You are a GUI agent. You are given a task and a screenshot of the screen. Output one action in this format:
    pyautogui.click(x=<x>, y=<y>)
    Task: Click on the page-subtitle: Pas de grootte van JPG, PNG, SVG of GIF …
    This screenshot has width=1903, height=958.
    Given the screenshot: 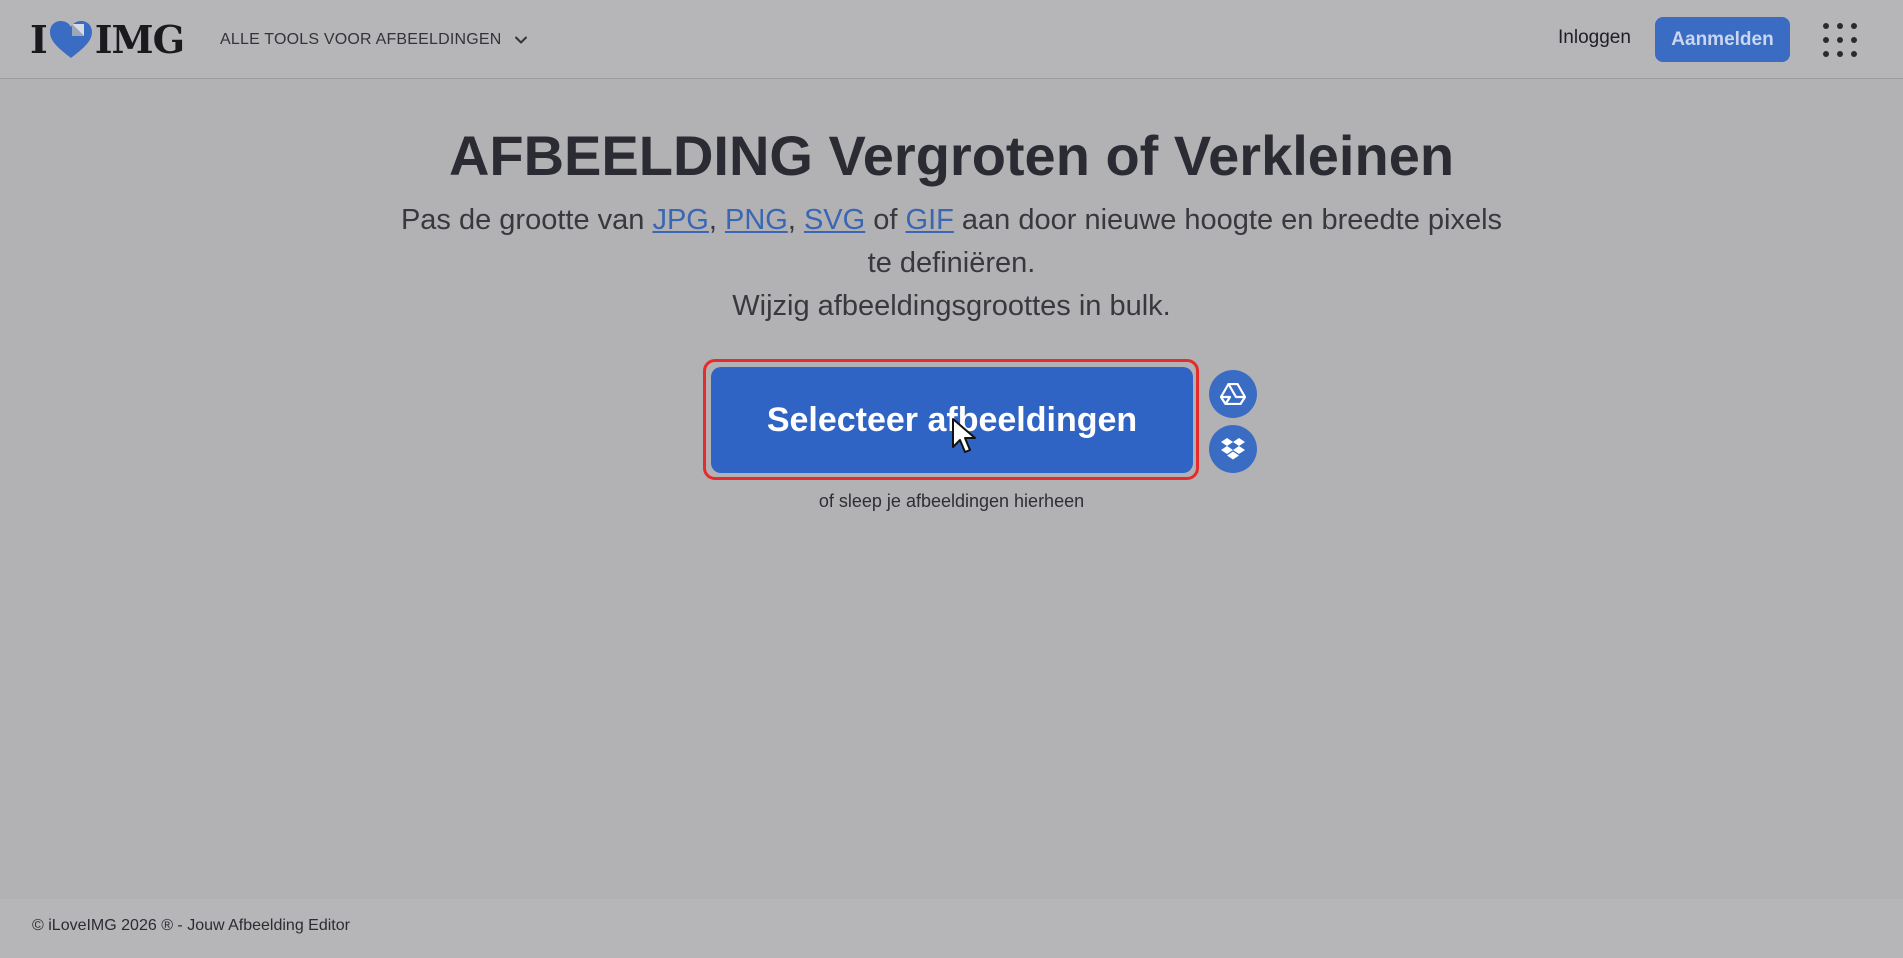 What is the action you would take?
    pyautogui.click(x=951, y=263)
    